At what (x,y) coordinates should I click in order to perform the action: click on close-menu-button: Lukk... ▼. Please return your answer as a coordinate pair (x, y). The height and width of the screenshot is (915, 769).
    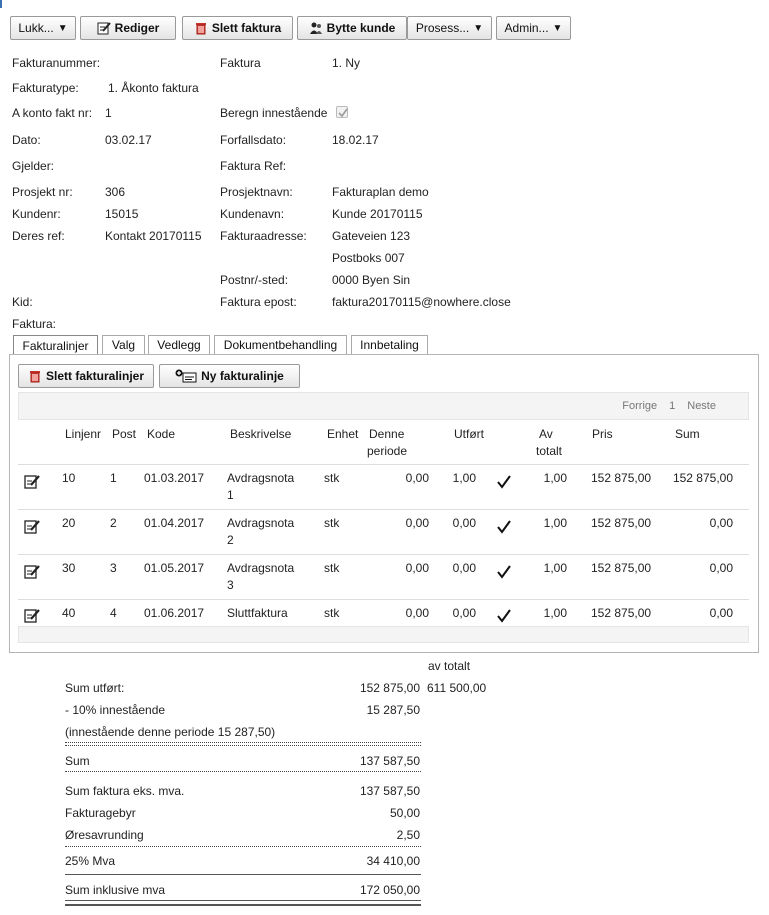
    Looking at the image, I should click on (43, 28).